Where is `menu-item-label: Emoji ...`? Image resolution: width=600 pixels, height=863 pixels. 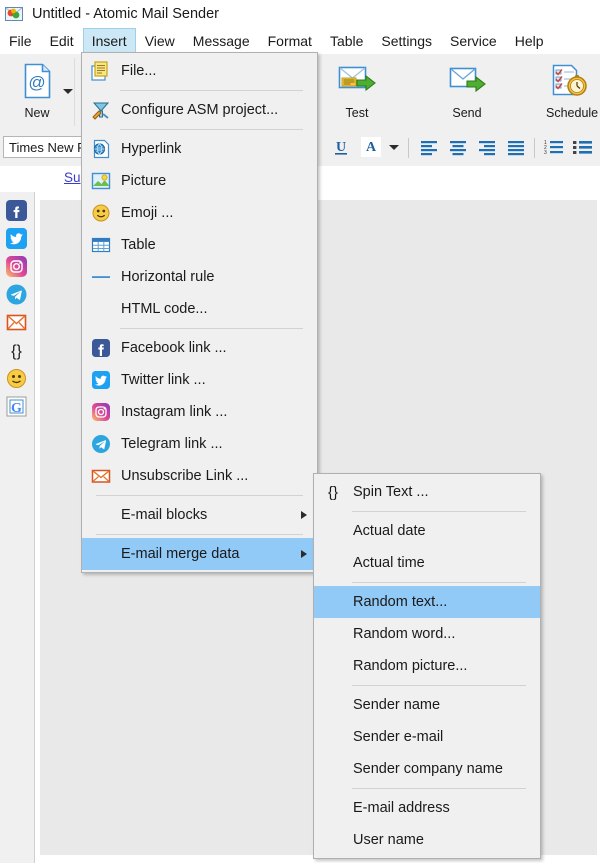 menu-item-label: Emoji ... is located at coordinates (147, 213).